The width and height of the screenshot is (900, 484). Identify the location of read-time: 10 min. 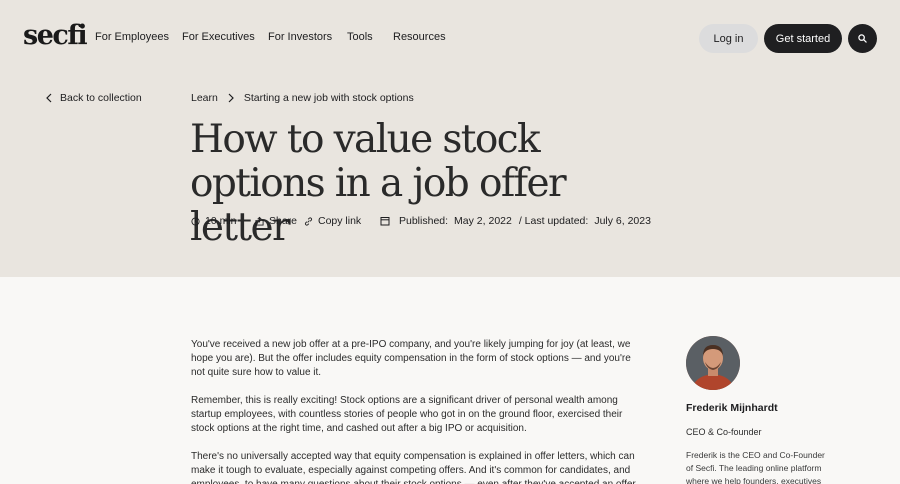
(214, 221).